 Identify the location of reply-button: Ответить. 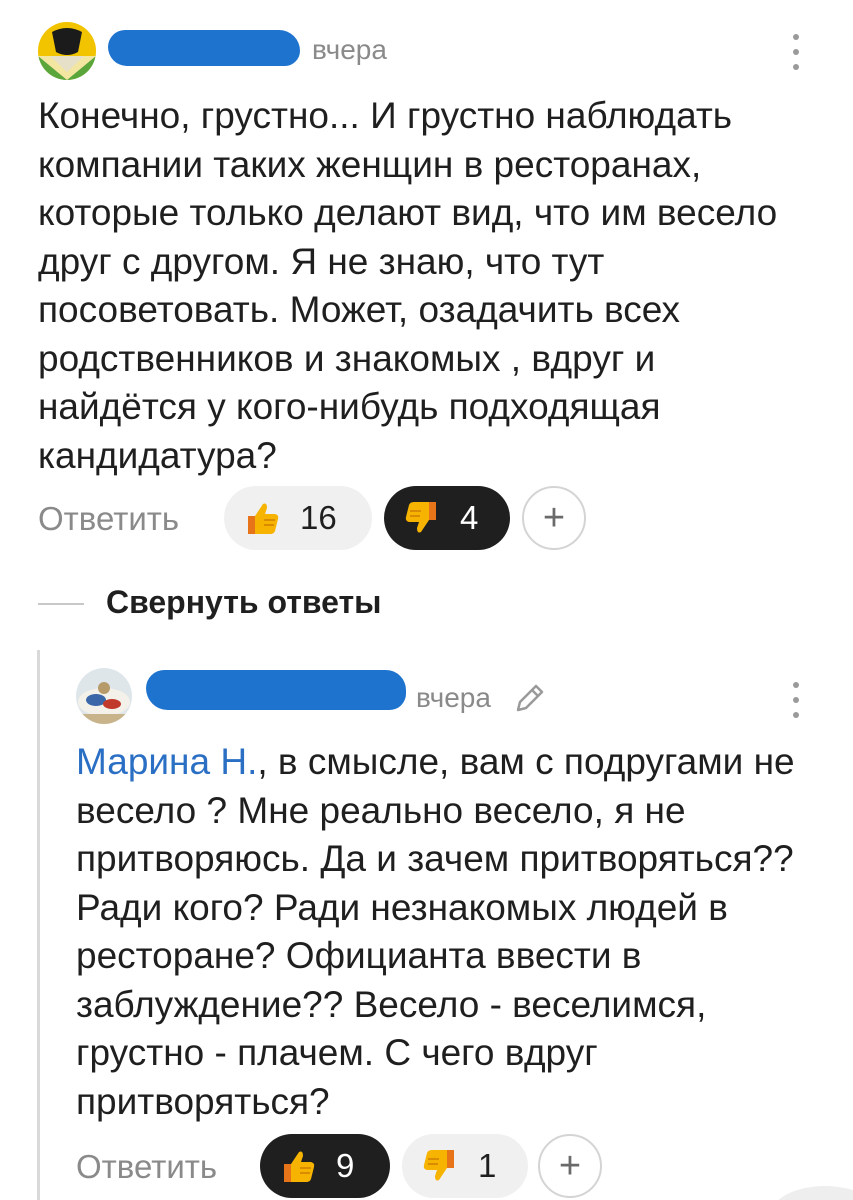
(108, 519).